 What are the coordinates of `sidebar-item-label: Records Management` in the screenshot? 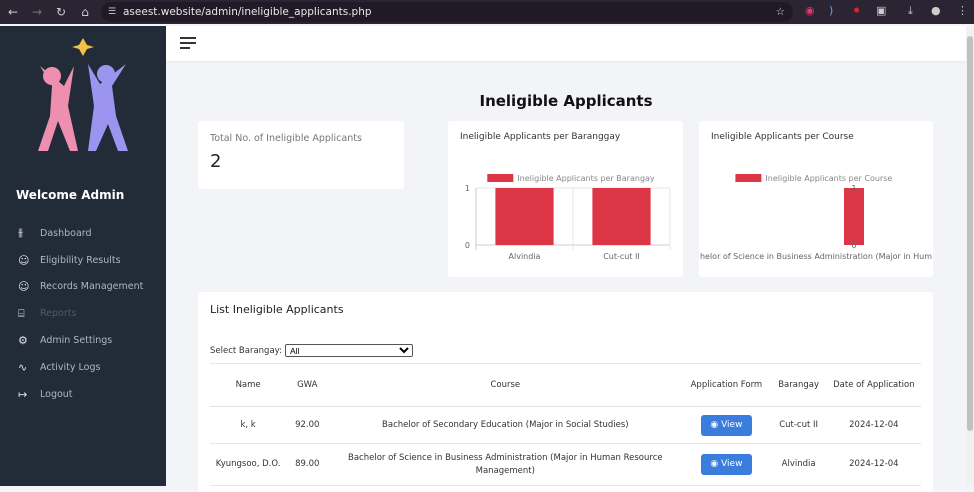 It's located at (92, 287).